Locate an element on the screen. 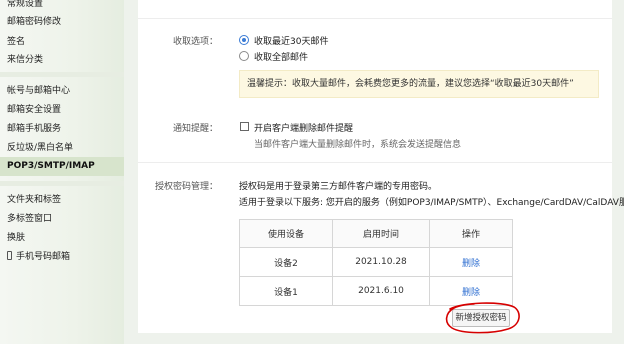 This screenshot has height=344, width=624. delete-reminder-hint: 当邮件客户端大量删除邮件时，系统会发送提醒信息 is located at coordinates (358, 145).